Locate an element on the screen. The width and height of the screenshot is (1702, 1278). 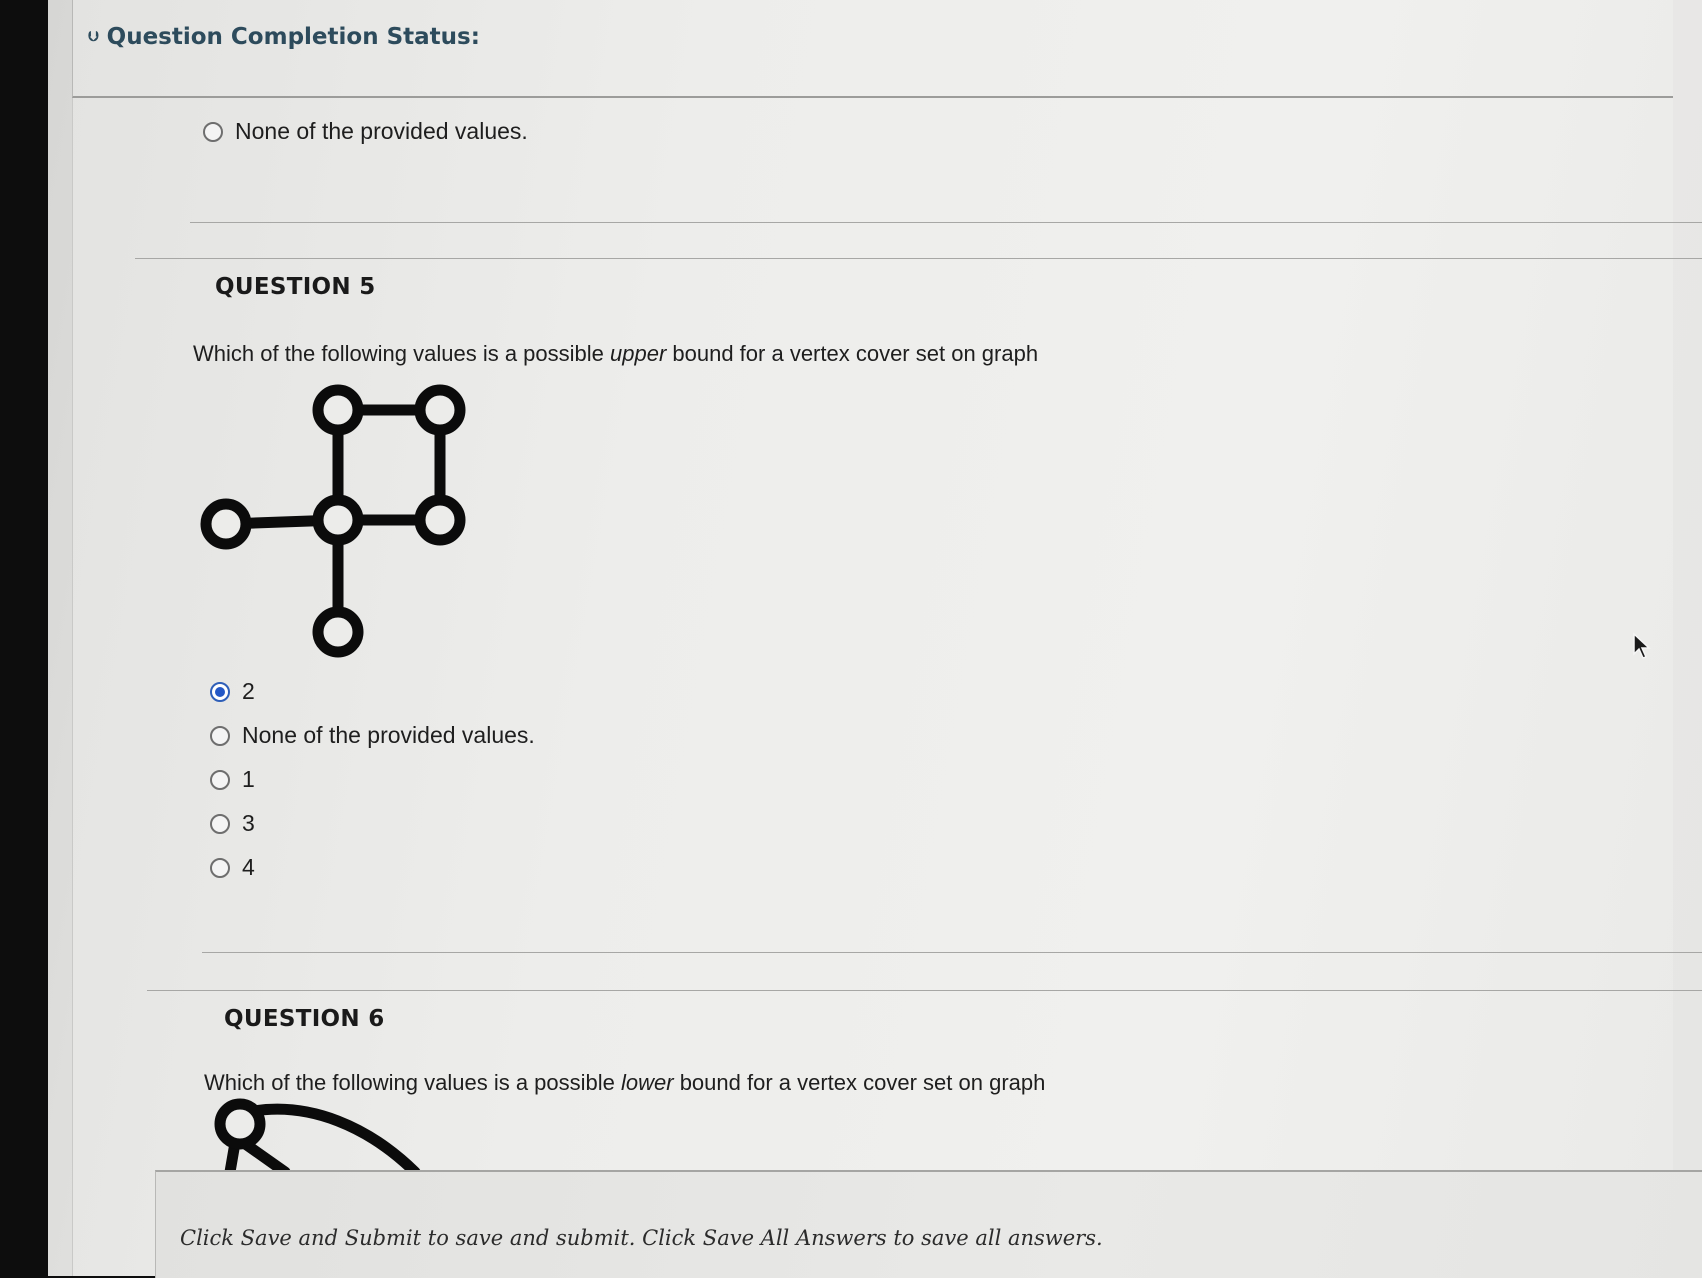
option-label: 4 is located at coordinates (248, 867).